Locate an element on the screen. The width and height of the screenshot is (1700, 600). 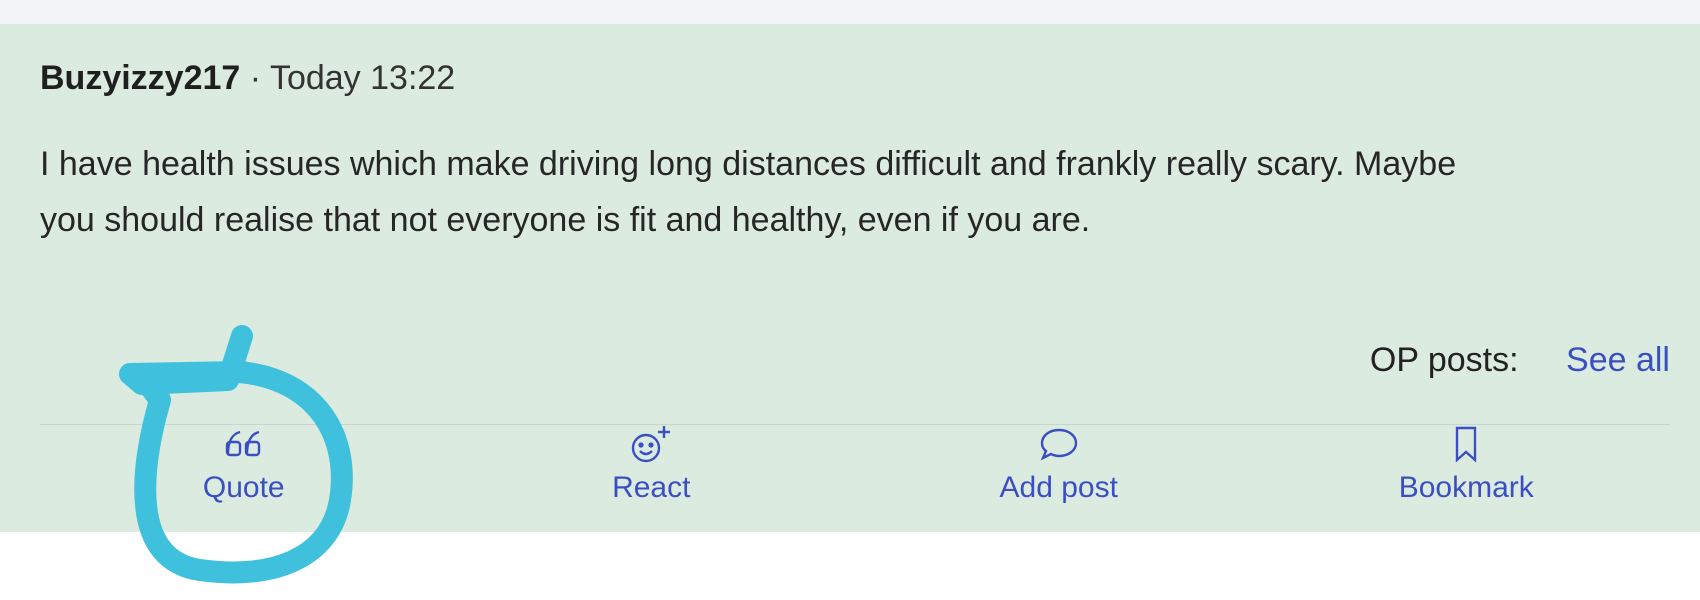
post-header: Buzyizzy217 · Today 13:22 is located at coordinates (247, 78).